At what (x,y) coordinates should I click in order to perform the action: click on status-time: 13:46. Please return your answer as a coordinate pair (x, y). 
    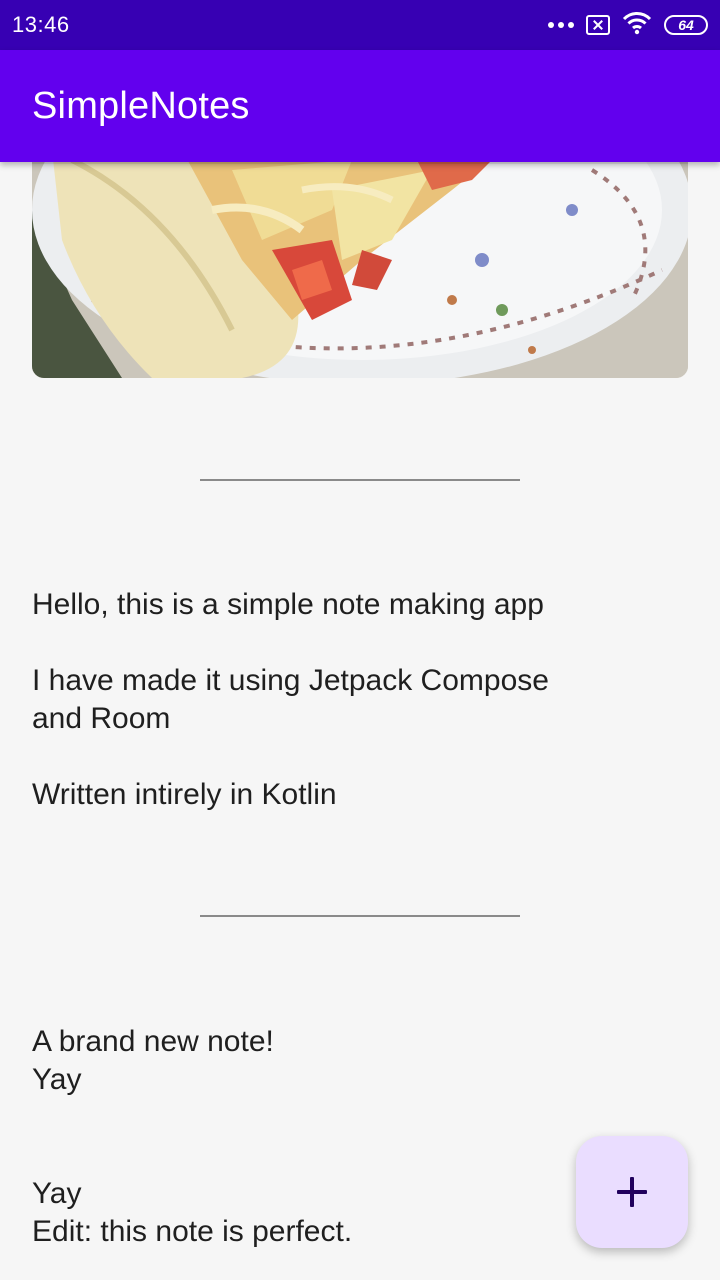
    Looking at the image, I should click on (41, 24).